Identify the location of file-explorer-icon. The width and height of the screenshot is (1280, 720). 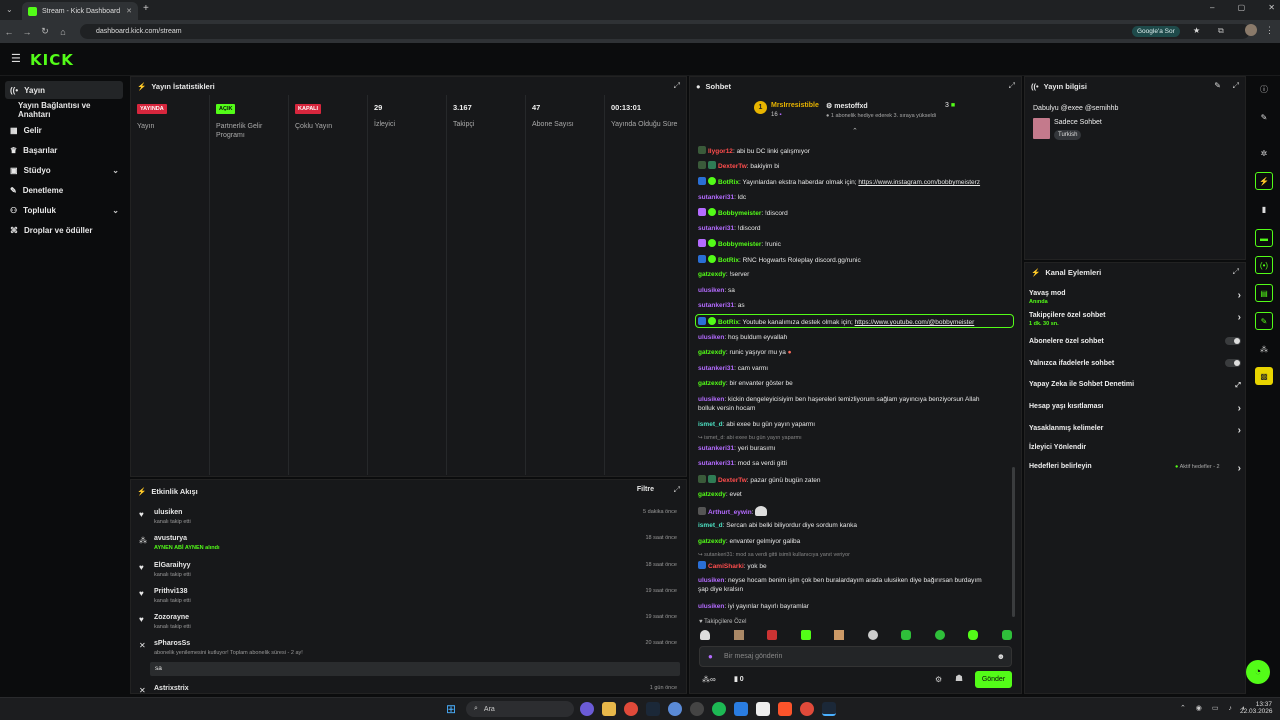
(609, 709).